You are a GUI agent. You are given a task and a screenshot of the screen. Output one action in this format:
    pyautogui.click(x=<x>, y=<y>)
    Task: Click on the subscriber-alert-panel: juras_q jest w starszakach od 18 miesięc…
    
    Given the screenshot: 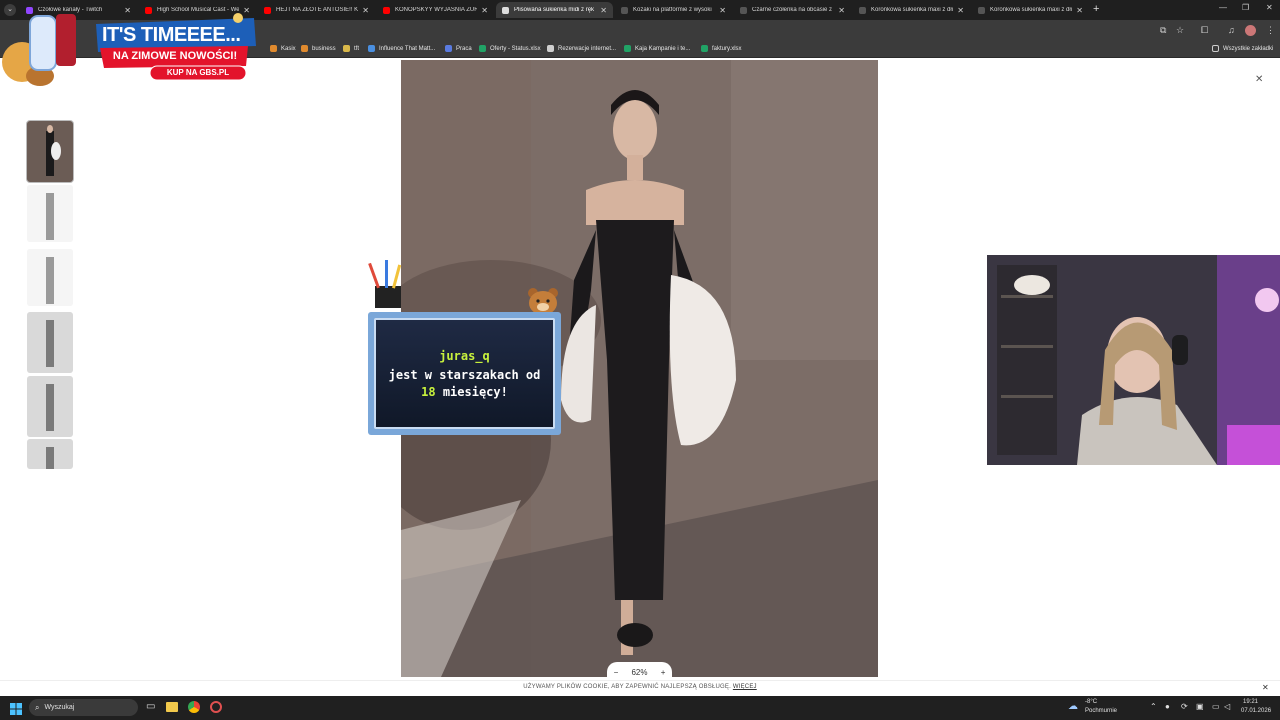 What is the action you would take?
    pyautogui.click(x=464, y=373)
    